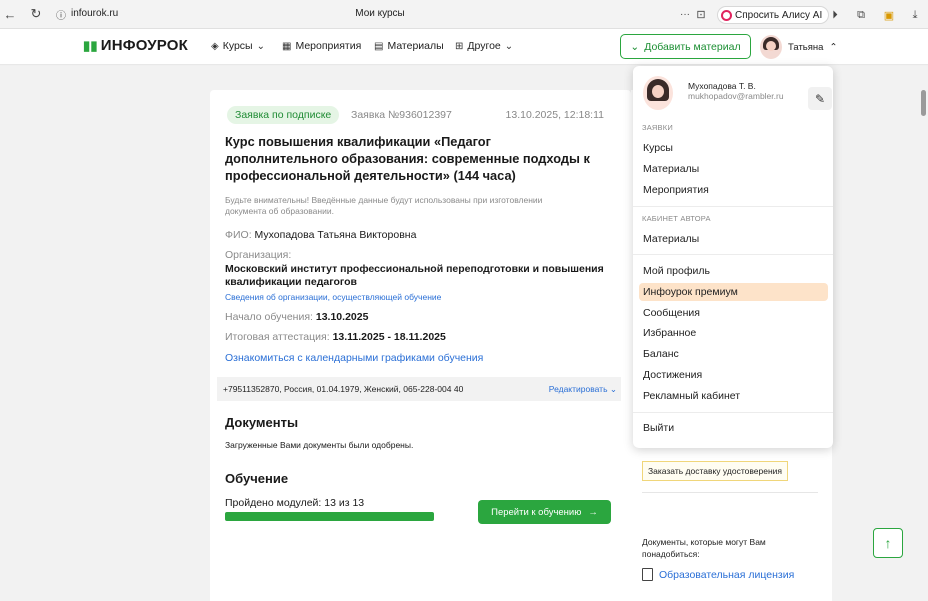 The height and width of the screenshot is (601, 928). I want to click on alice-icon, so click(726, 15).